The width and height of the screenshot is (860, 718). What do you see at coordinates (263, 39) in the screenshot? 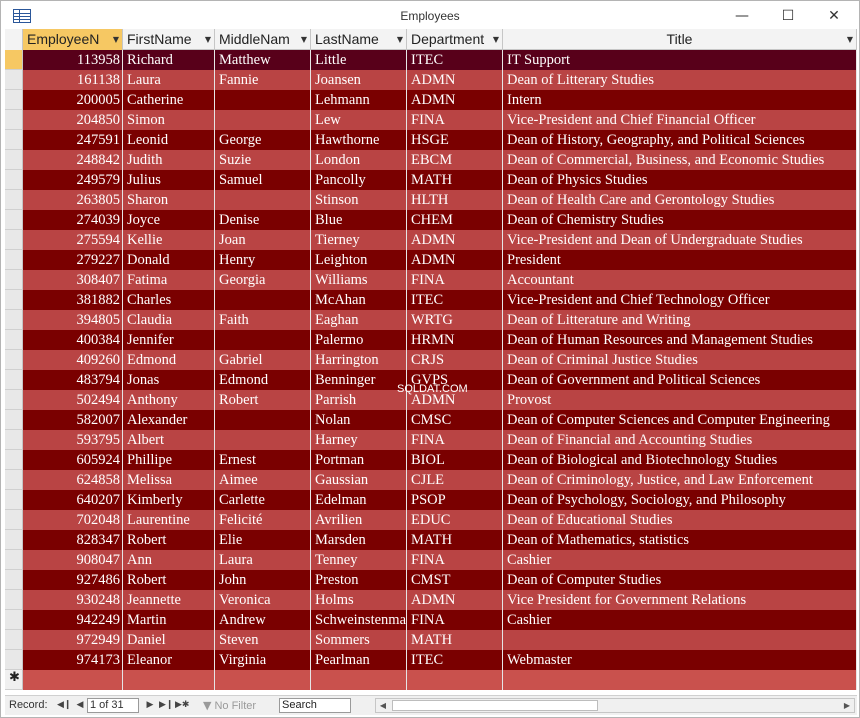
I see `column-header-middle-name: MiddleNam ▼` at bounding box center [263, 39].